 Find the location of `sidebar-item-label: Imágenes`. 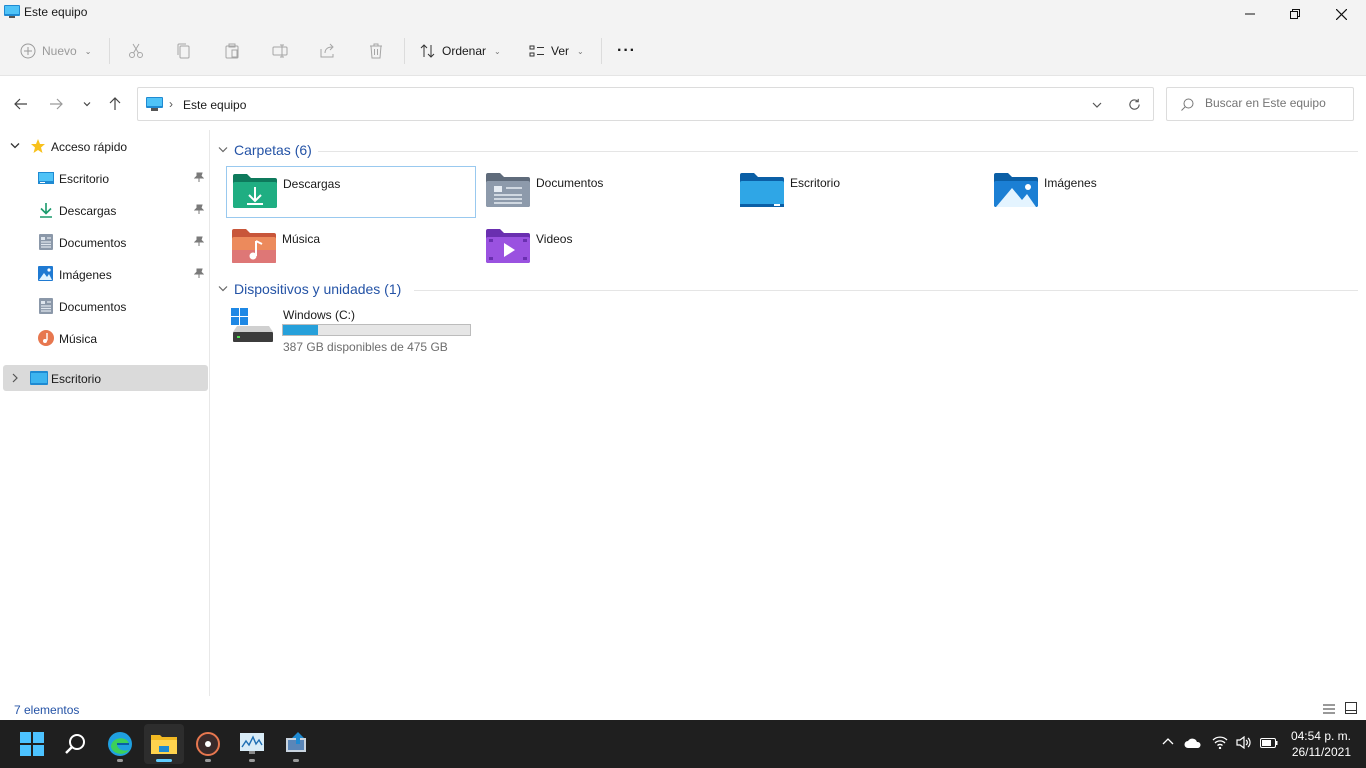

sidebar-item-label: Imágenes is located at coordinates (85, 275).